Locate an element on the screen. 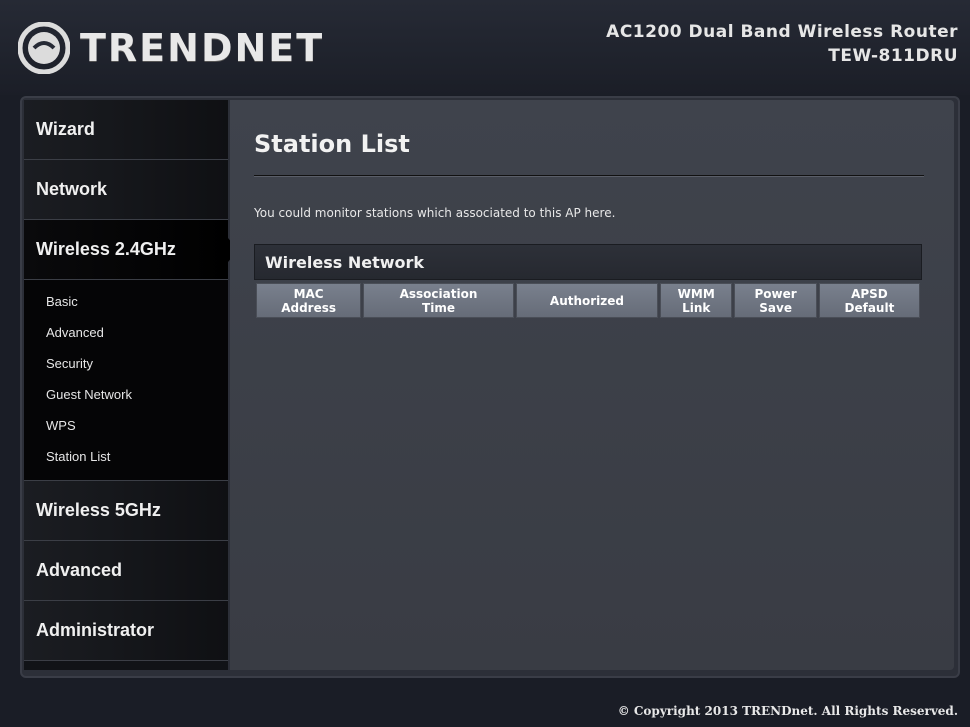  nav-network: Network is located at coordinates (126, 190).